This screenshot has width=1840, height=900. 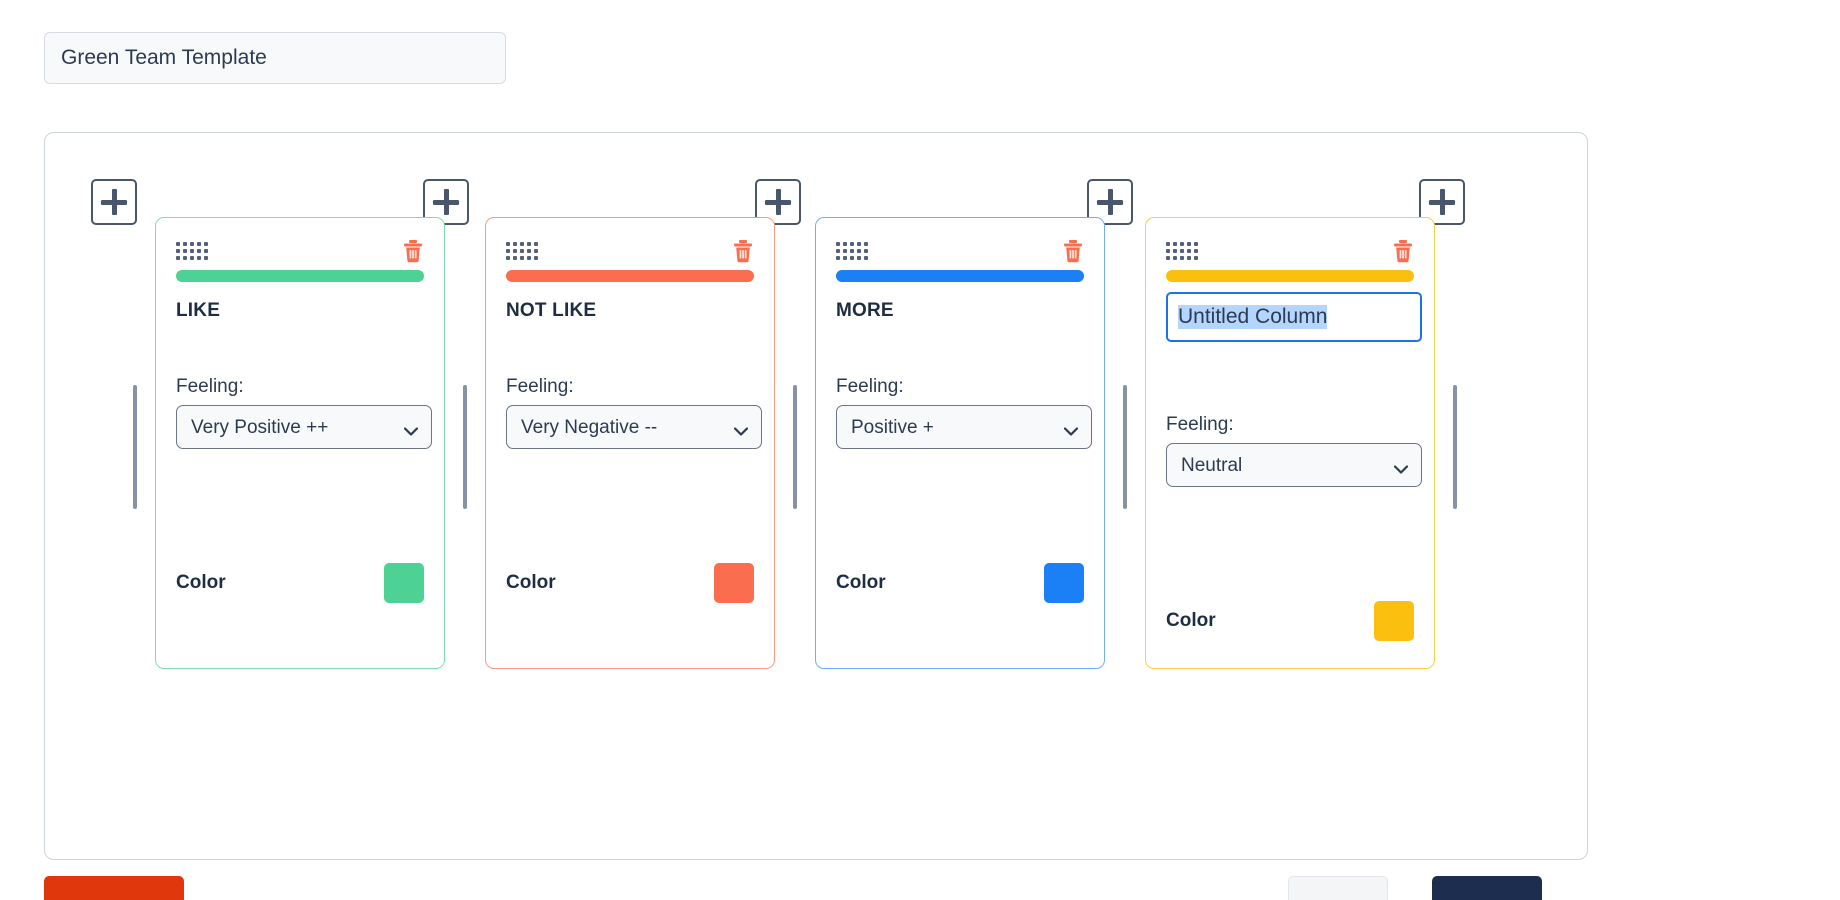 What do you see at coordinates (630, 311) in the screenshot?
I see `column-title: NOT LIKE` at bounding box center [630, 311].